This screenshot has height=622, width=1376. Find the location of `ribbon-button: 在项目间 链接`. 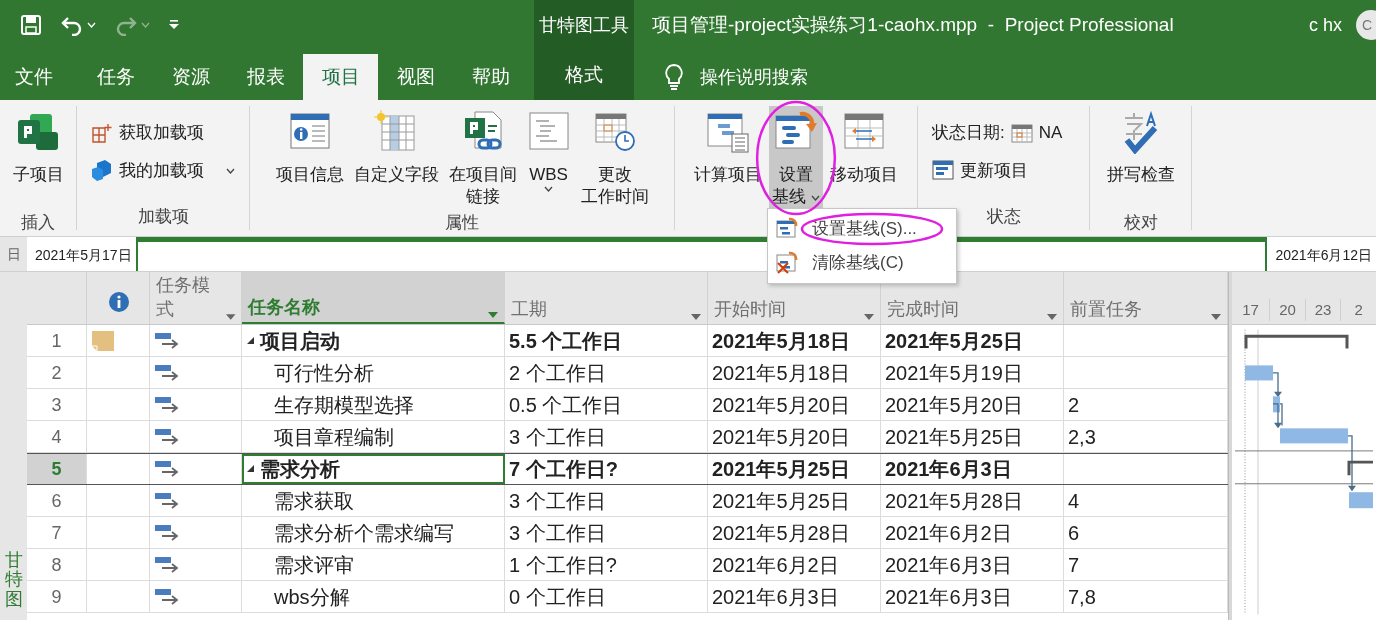

ribbon-button: 在项目间 链接 is located at coordinates (482, 158).